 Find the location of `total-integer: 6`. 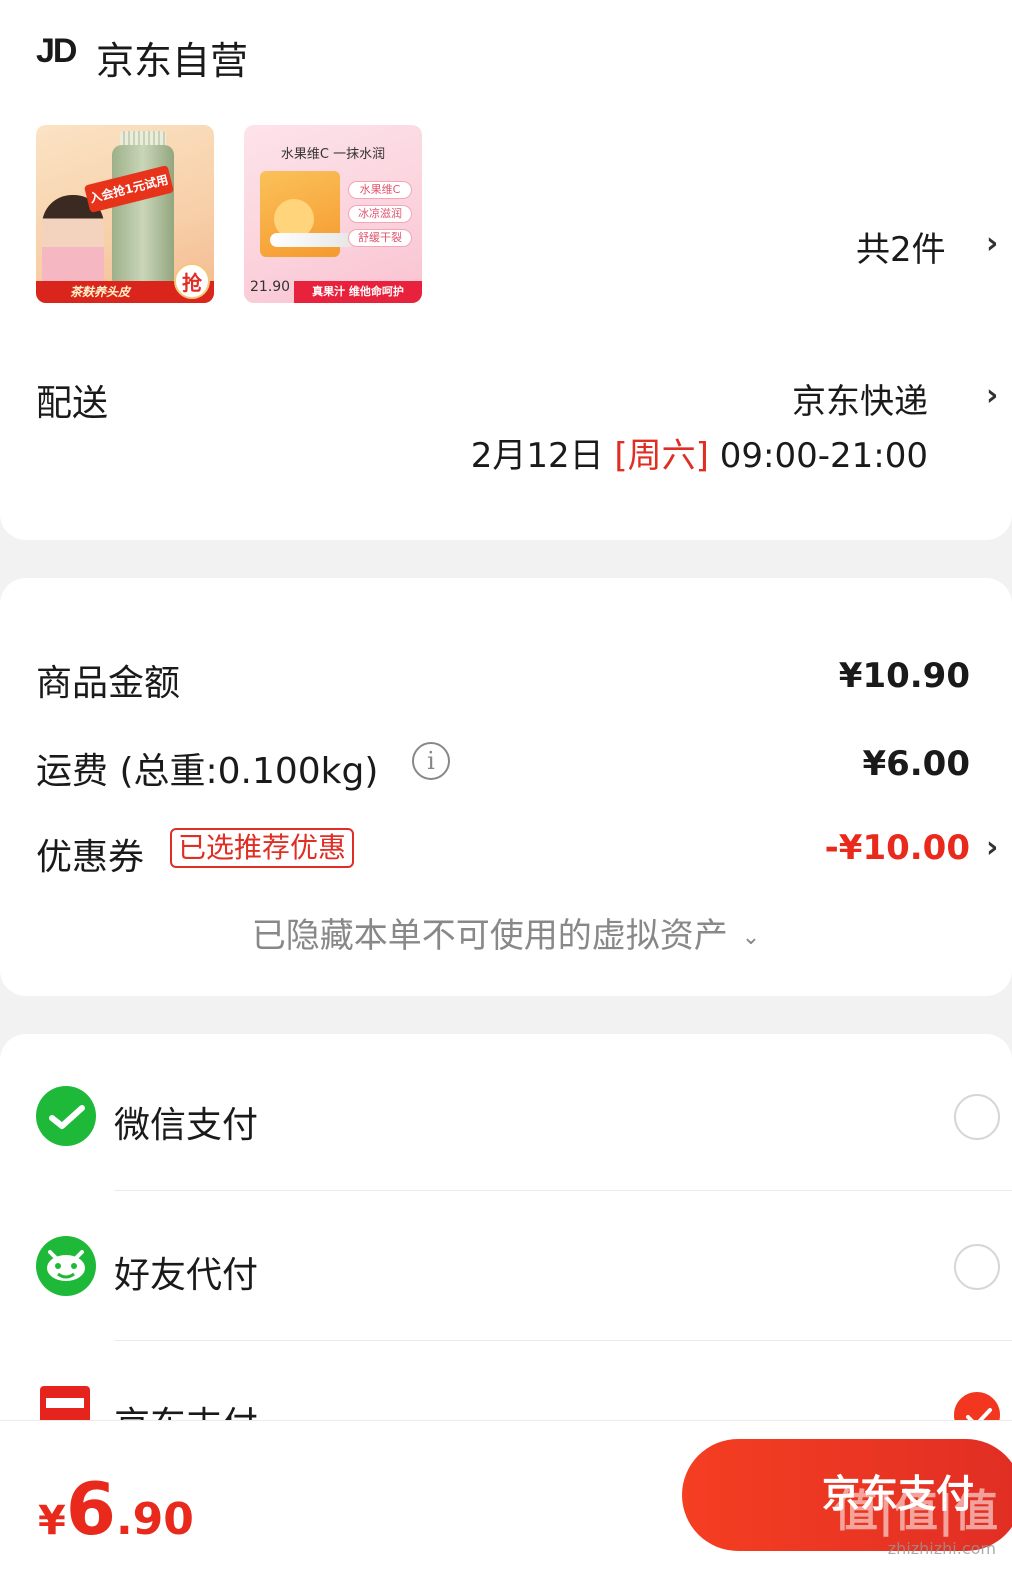

total-integer: 6 is located at coordinates (90, 1509).